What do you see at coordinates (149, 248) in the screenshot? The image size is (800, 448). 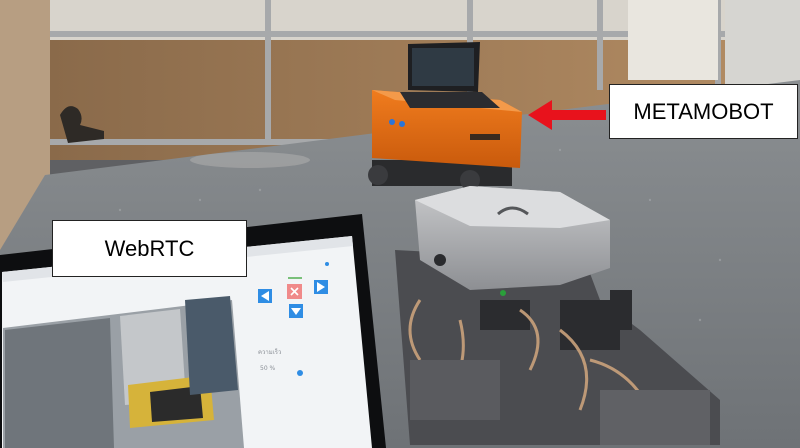 I see `webrtc-label: WebRTC` at bounding box center [149, 248].